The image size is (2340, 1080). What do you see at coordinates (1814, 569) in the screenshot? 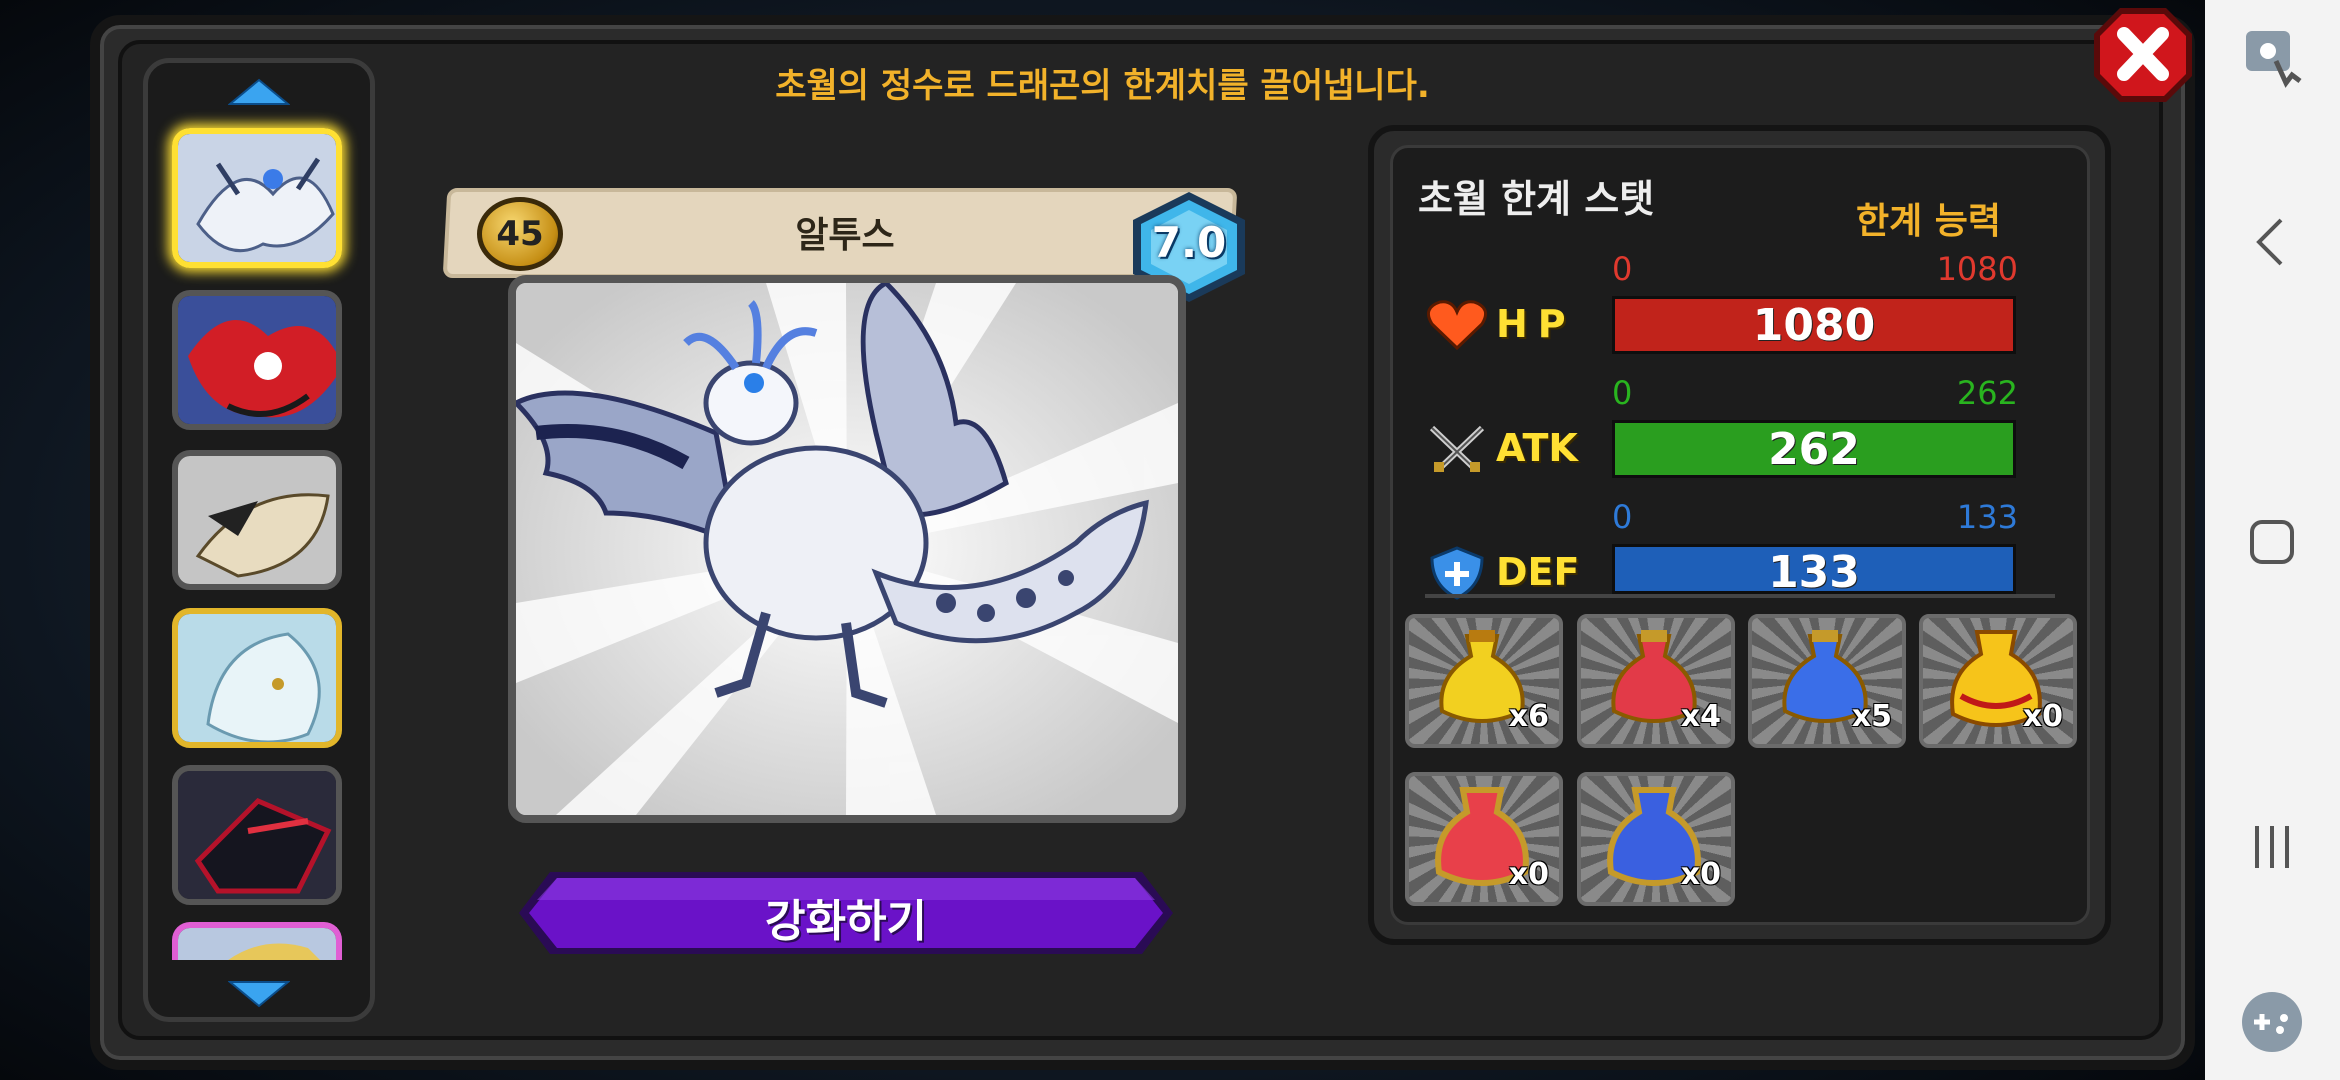
I see `def-bar: 133` at bounding box center [1814, 569].